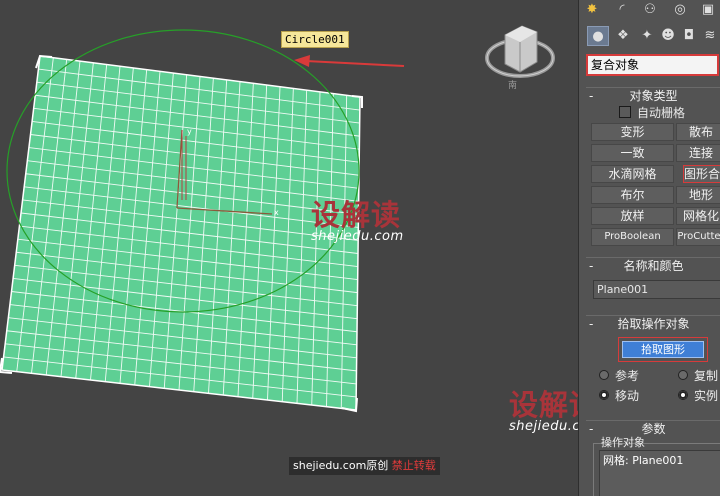 The image size is (720, 496). I want to click on shapemerge-button: 图形合并, so click(701, 174).